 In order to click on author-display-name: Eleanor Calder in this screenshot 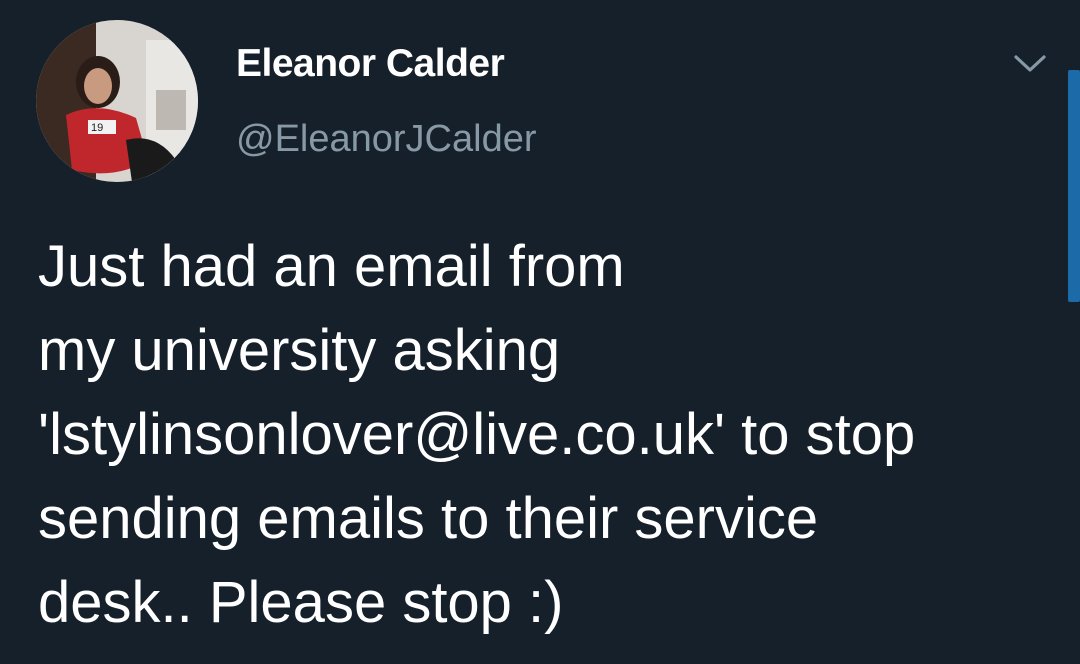, I will do `click(370, 64)`.